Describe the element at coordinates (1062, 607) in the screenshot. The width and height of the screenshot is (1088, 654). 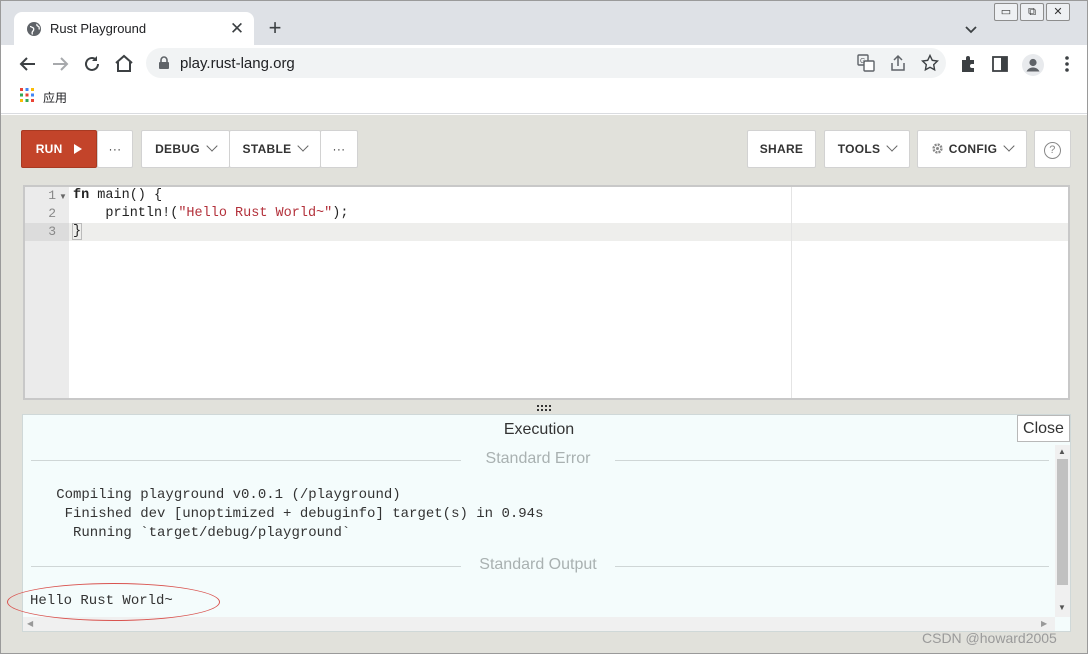
I see `scroll-down-icon: ▼` at that location.